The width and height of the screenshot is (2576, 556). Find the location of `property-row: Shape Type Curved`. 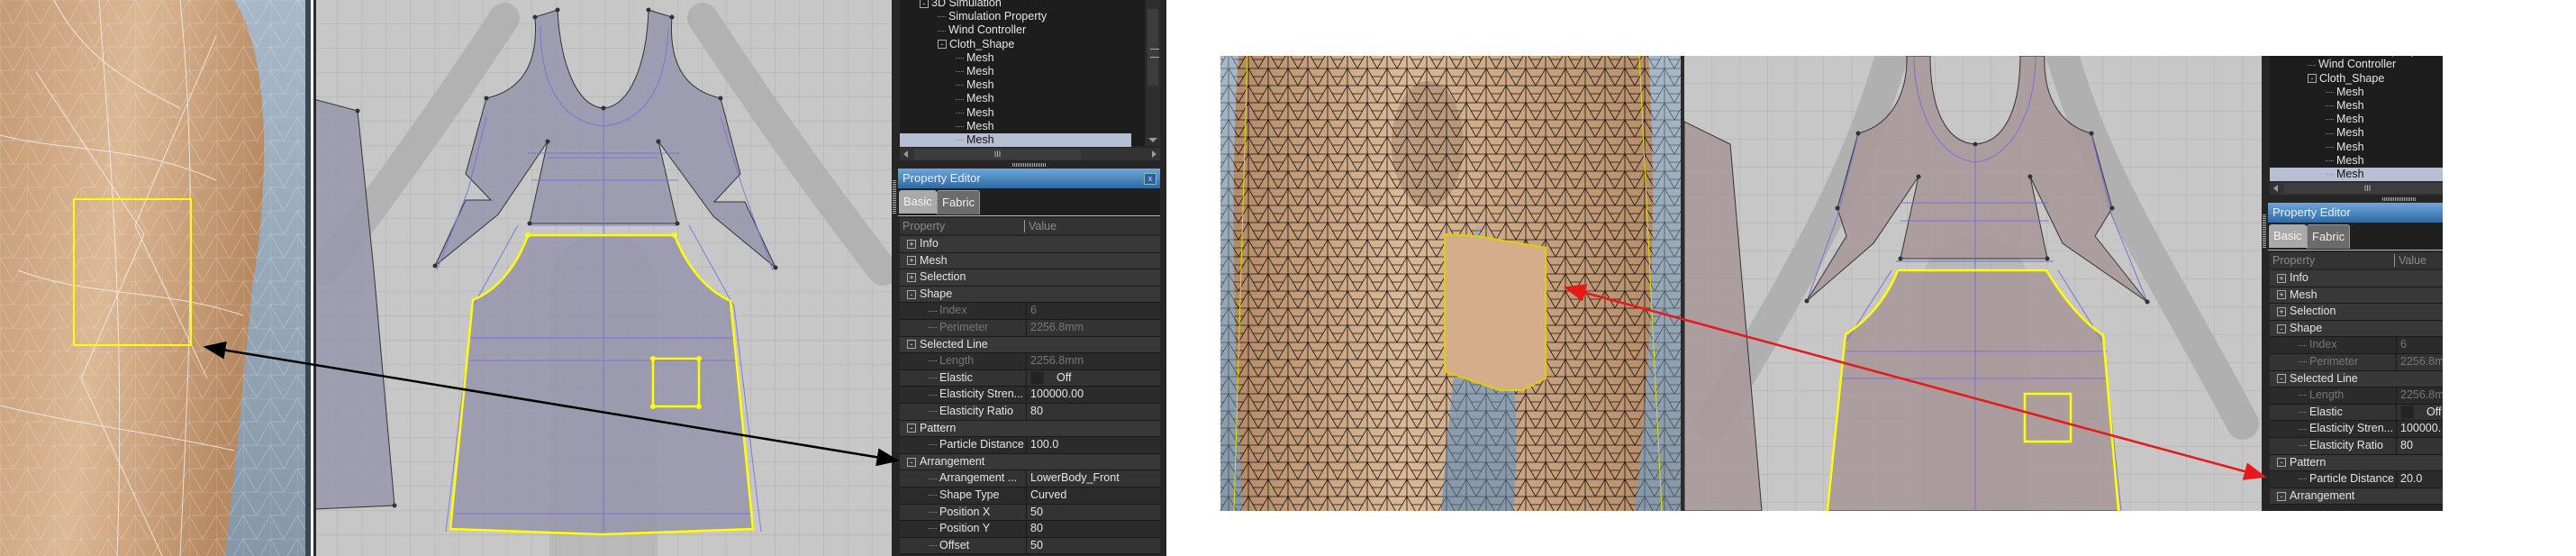

property-row: Shape Type Curved is located at coordinates (1030, 496).